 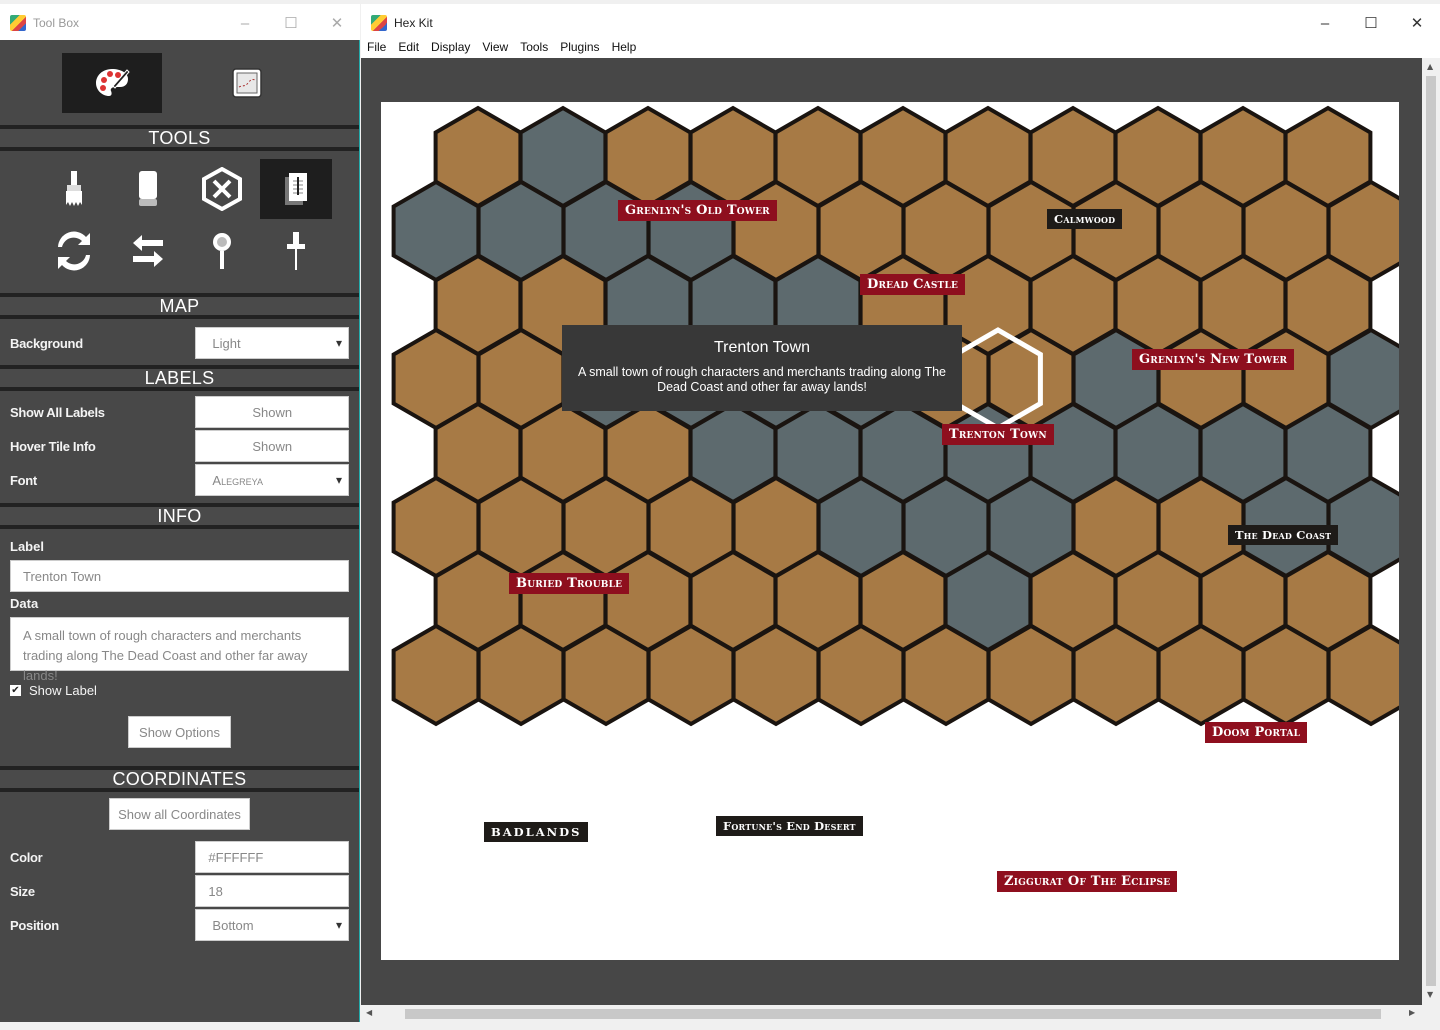 I want to click on map-label-grenlyns-new-tower: Grenlyn's New Tower, so click(x=1213, y=359).